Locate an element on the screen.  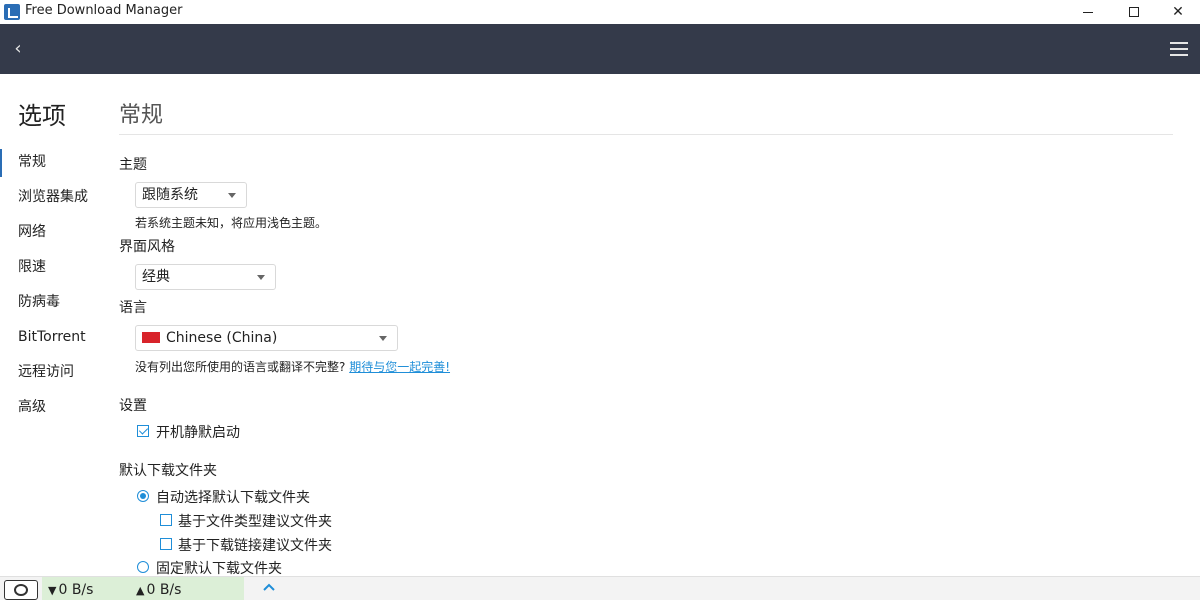
download-folder-label: 默认下载文件夹 is located at coordinates (168, 471).